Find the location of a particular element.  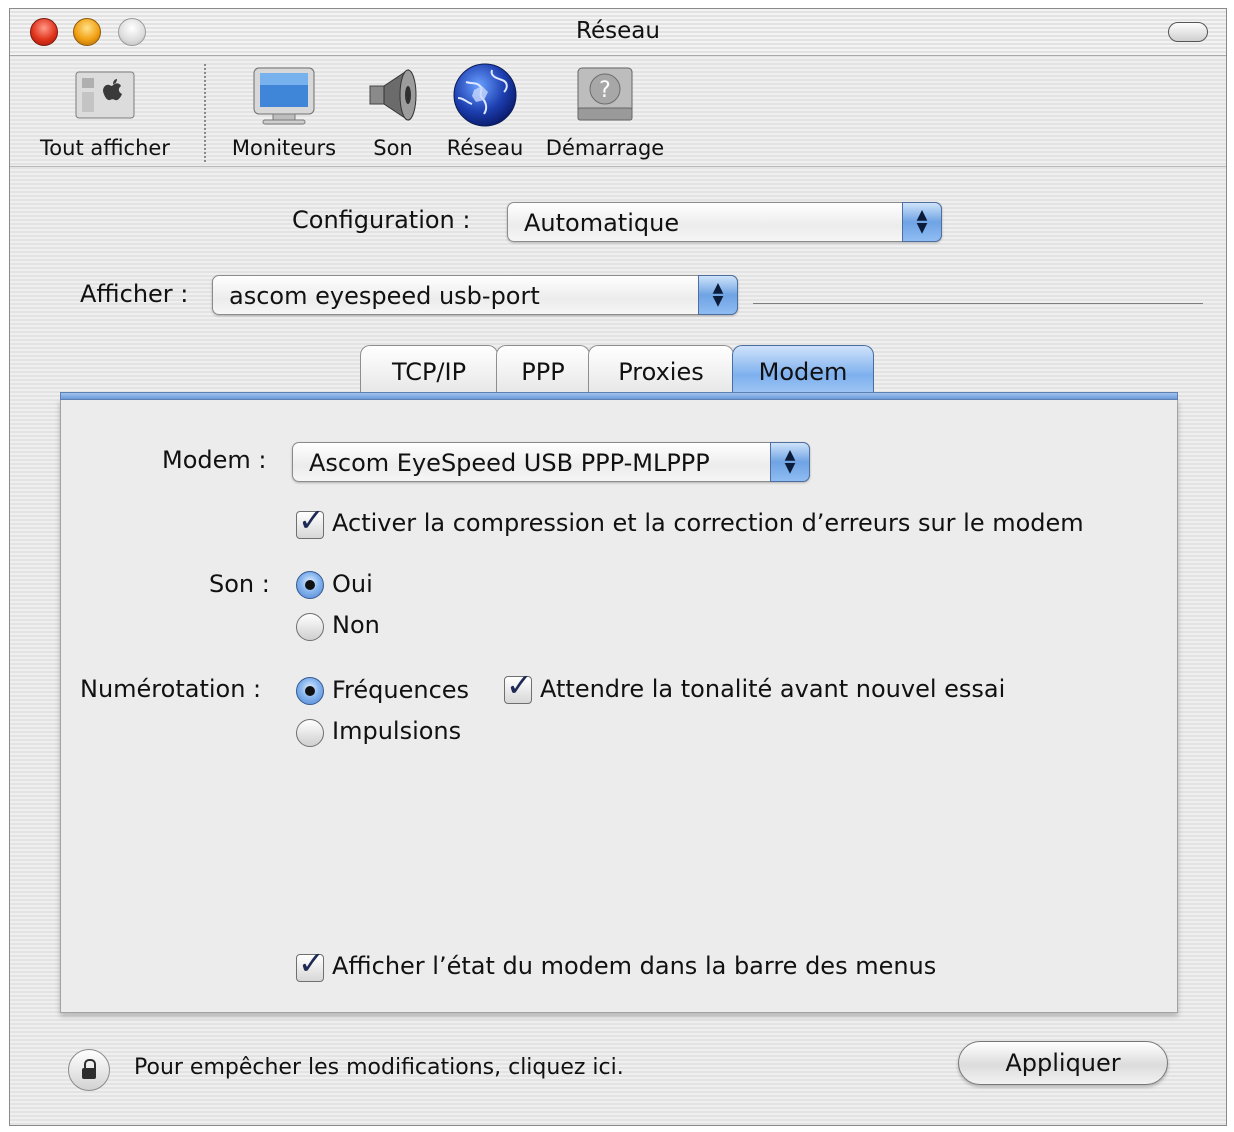

toolbar-label: Tout afficher is located at coordinates (105, 148).